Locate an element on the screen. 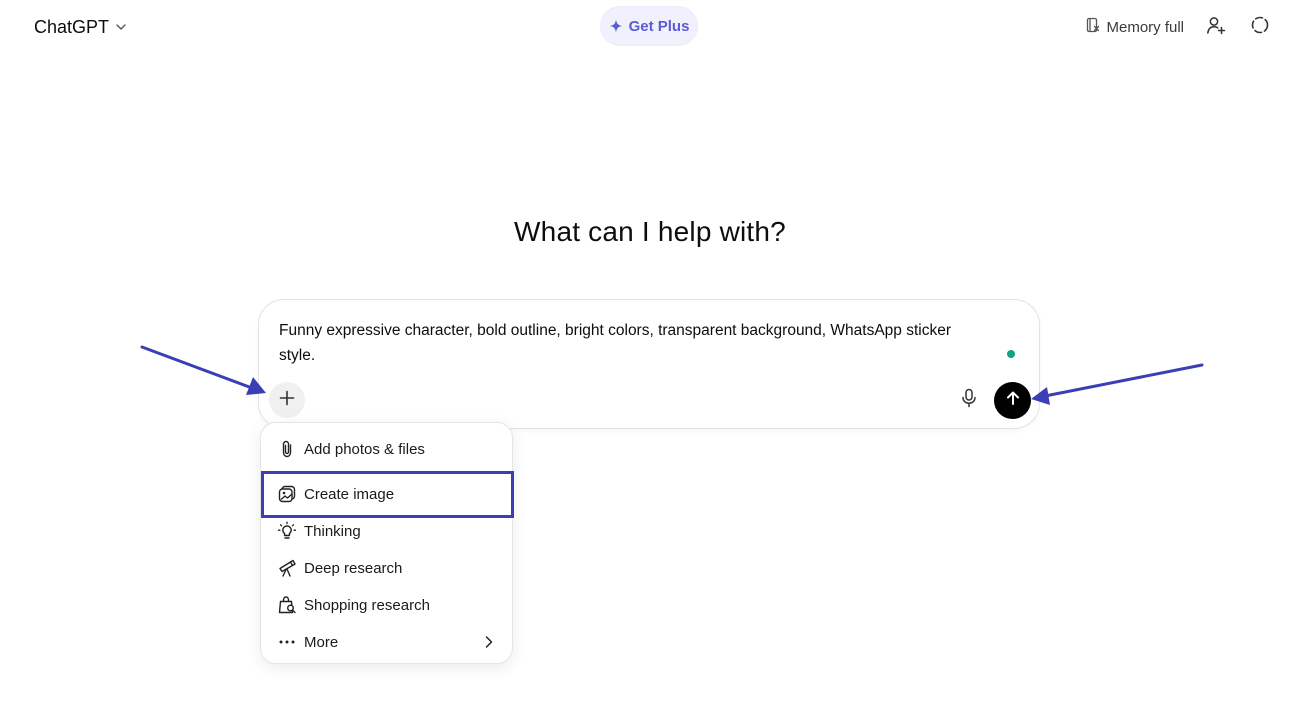 This screenshot has width=1300, height=714. add-user-icon is located at coordinates (1216, 27).